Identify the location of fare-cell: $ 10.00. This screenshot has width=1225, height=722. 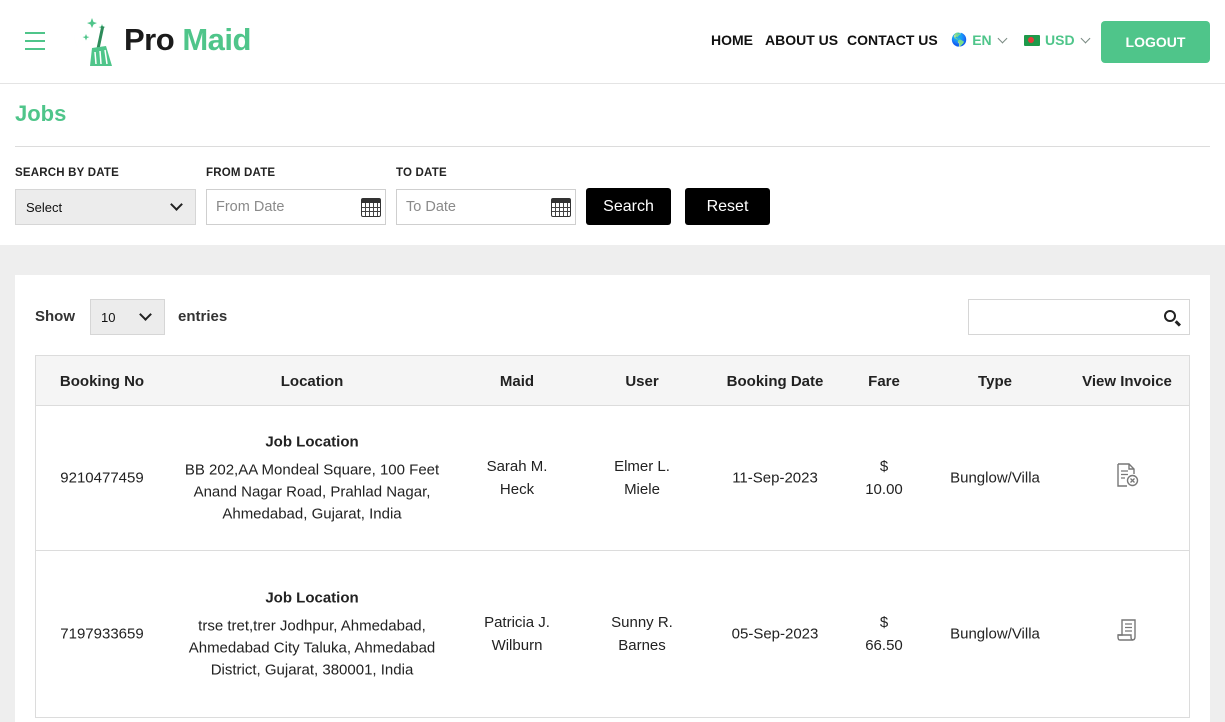
(884, 478).